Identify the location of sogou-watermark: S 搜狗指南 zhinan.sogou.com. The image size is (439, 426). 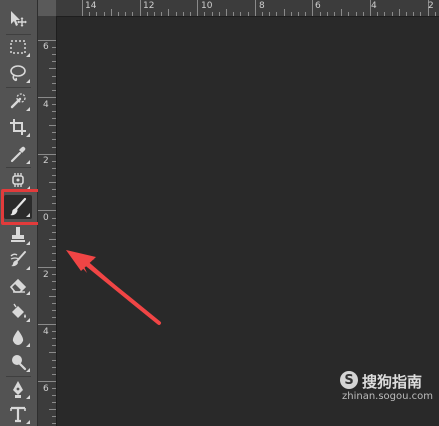
(388, 387).